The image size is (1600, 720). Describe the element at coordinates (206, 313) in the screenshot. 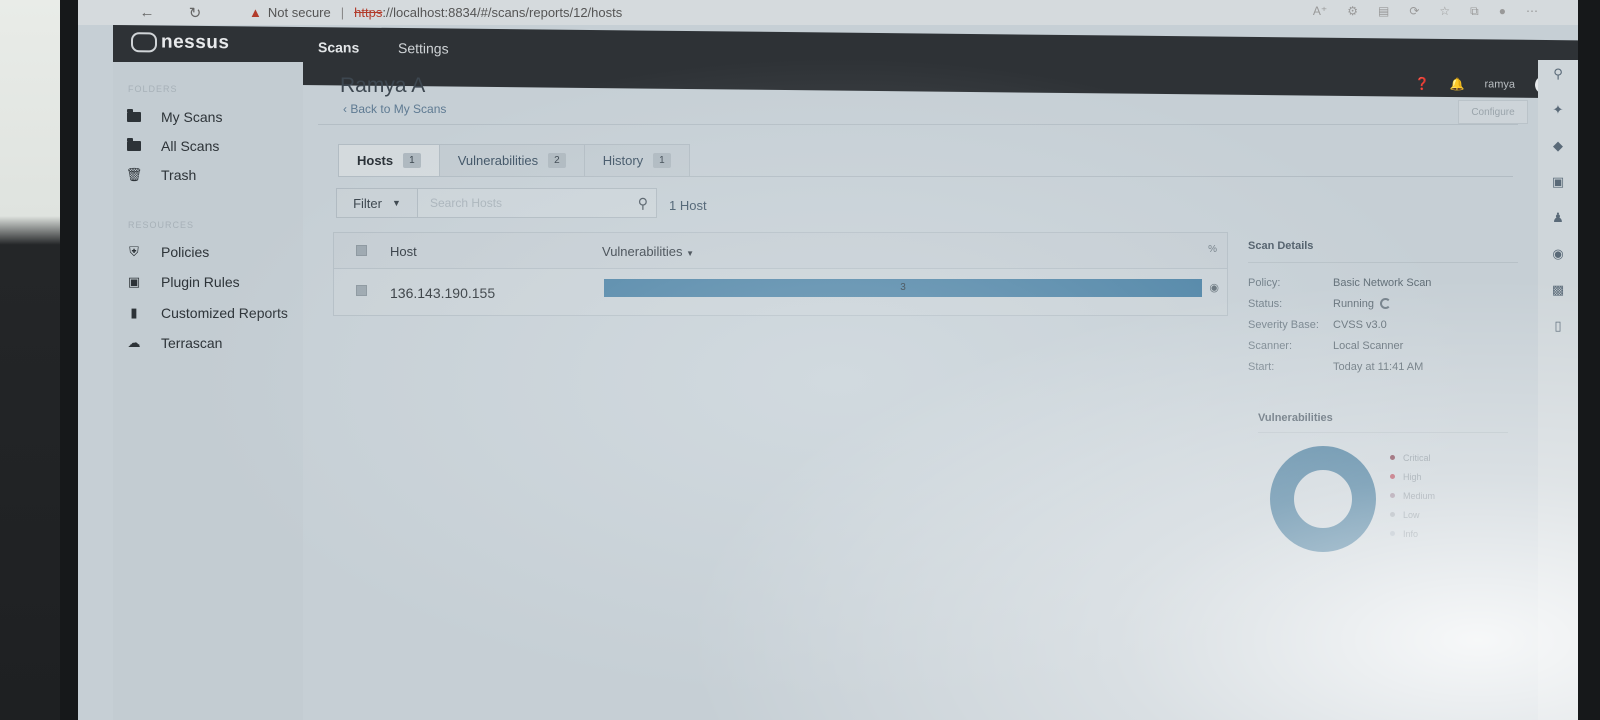

I see `sidebar-item-customized-reports: ▮ Customized Reports` at that location.